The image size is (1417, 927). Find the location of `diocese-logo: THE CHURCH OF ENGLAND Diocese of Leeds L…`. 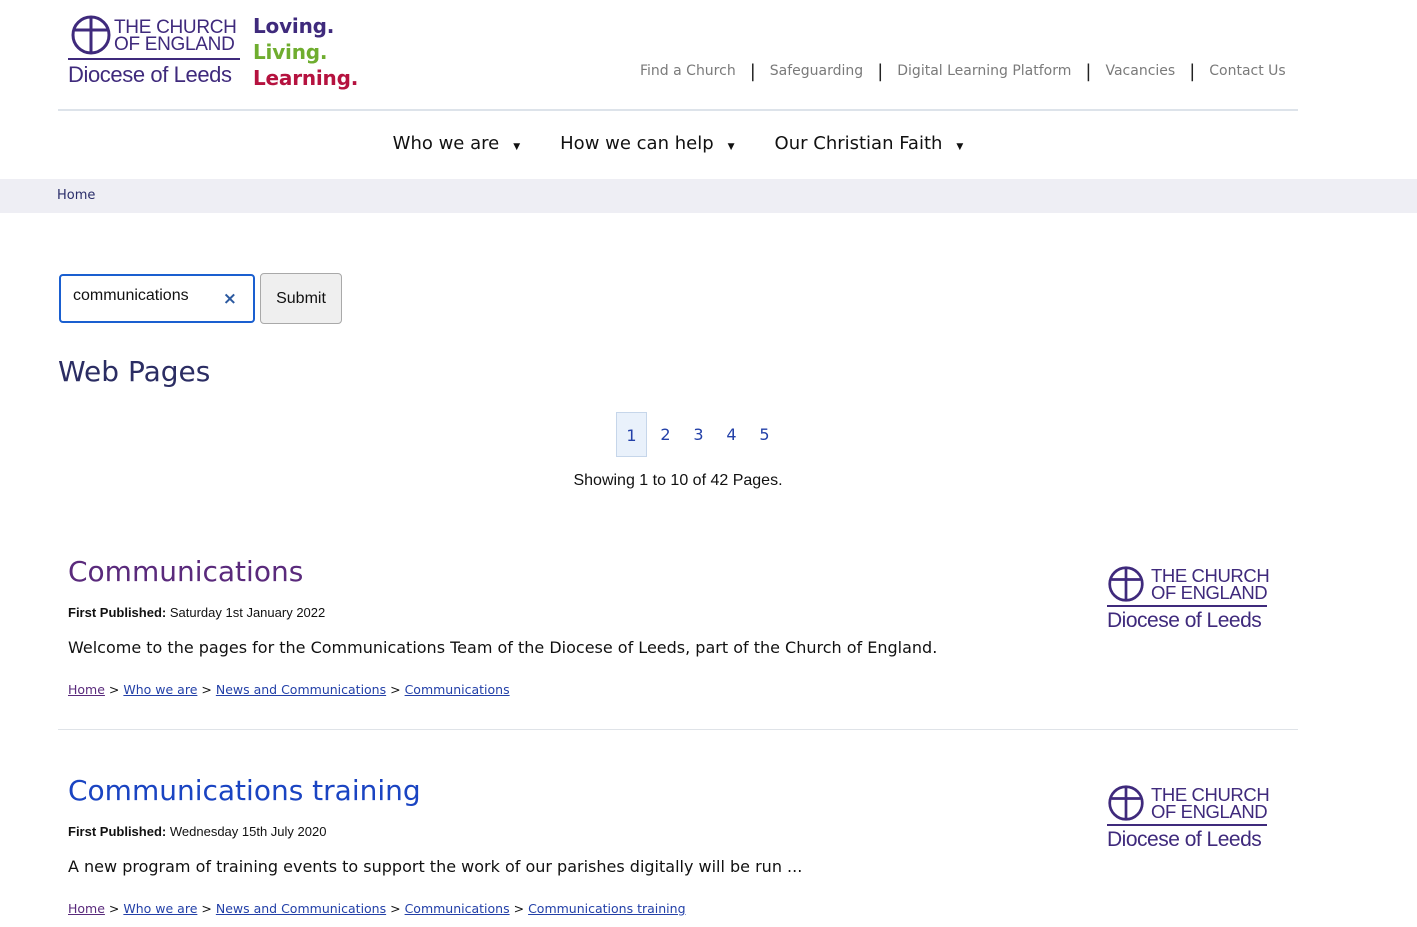

diocese-logo: THE CHURCH OF ENGLAND Diocese of Leeds L… is located at coordinates (213, 53).